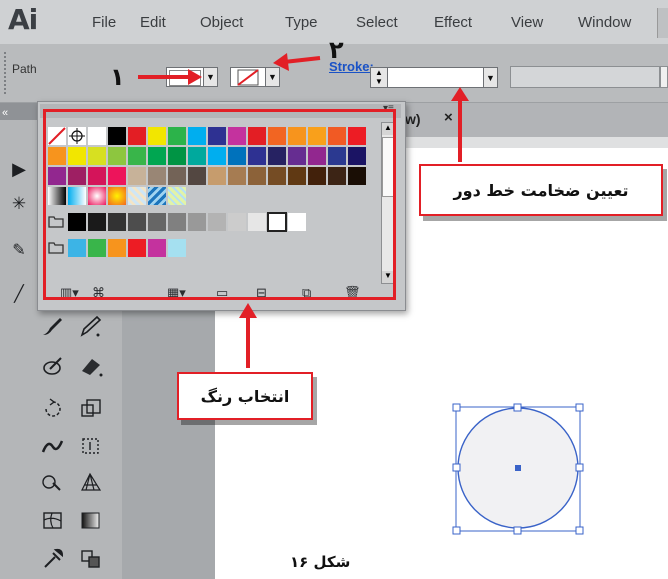 This screenshot has width=668, height=579. Describe the element at coordinates (117, 77) in the screenshot. I see `annotation-number-1: ۱` at that location.